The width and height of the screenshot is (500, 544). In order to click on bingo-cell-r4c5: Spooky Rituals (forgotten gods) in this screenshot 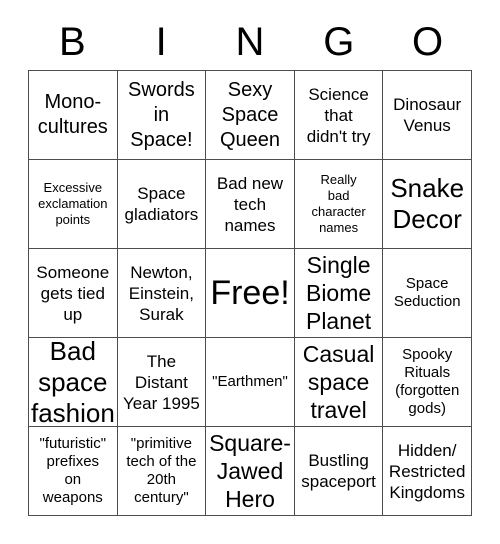, I will do `click(427, 382)`.